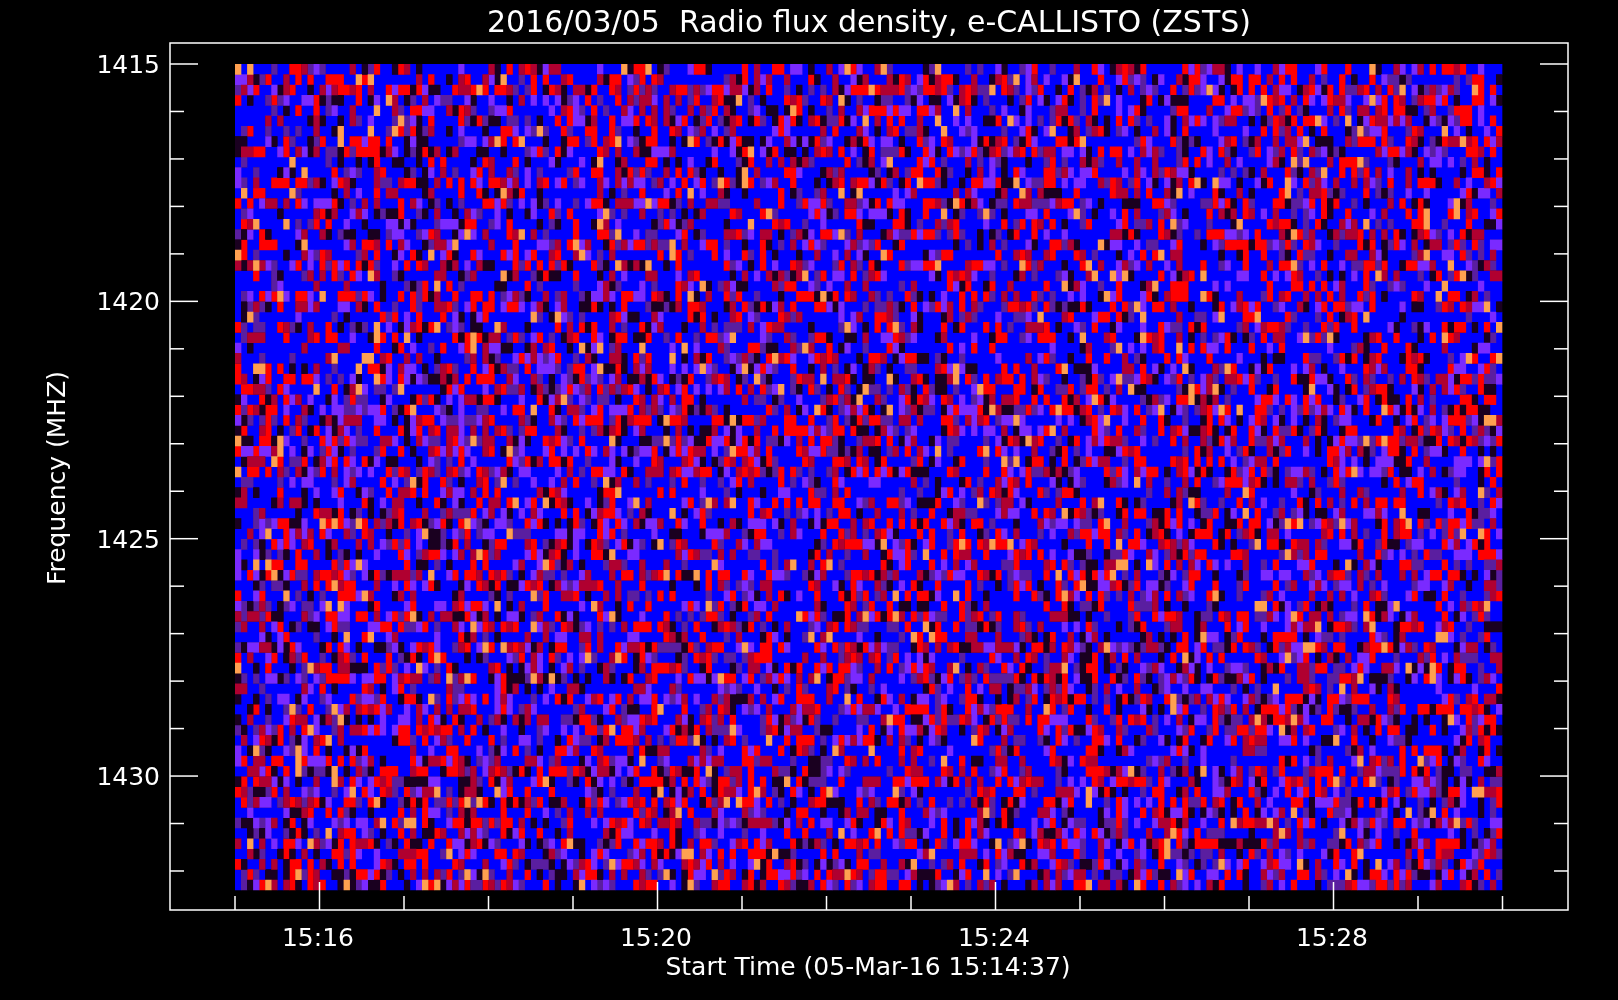 The image size is (1618, 1000). What do you see at coordinates (994, 937) in the screenshot?
I see `x-tick-label: 15:24` at bounding box center [994, 937].